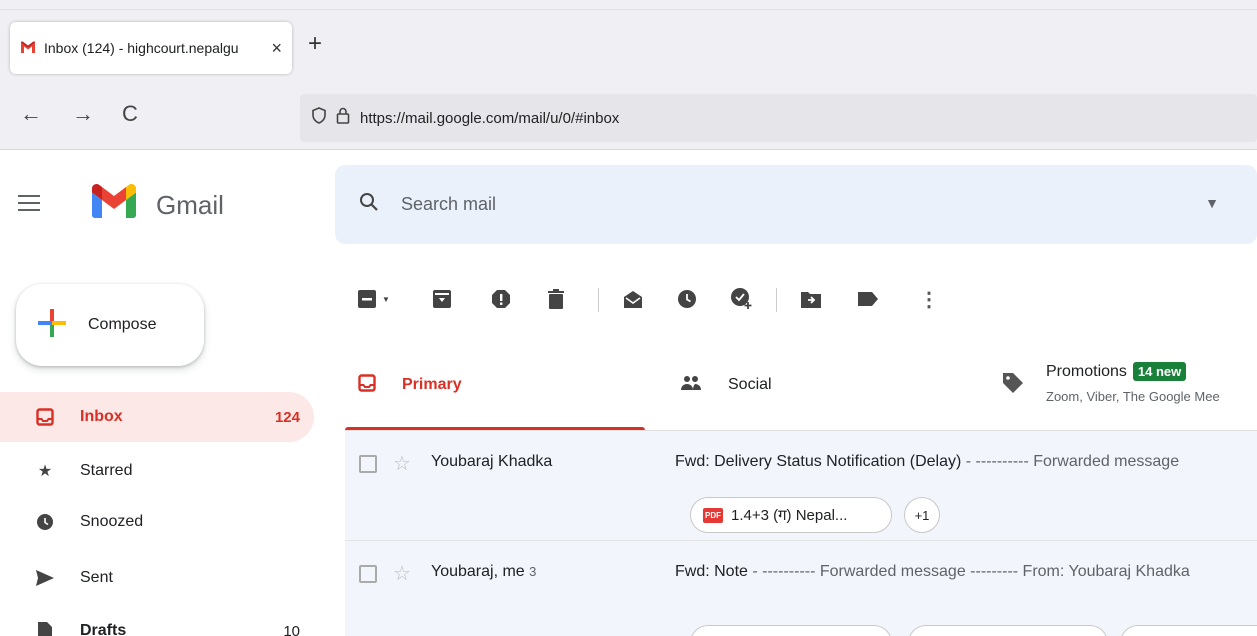 Image resolution: width=1257 pixels, height=636 pixels. Describe the element at coordinates (628, 5) in the screenshot. I see `top-clipped-strip` at that location.